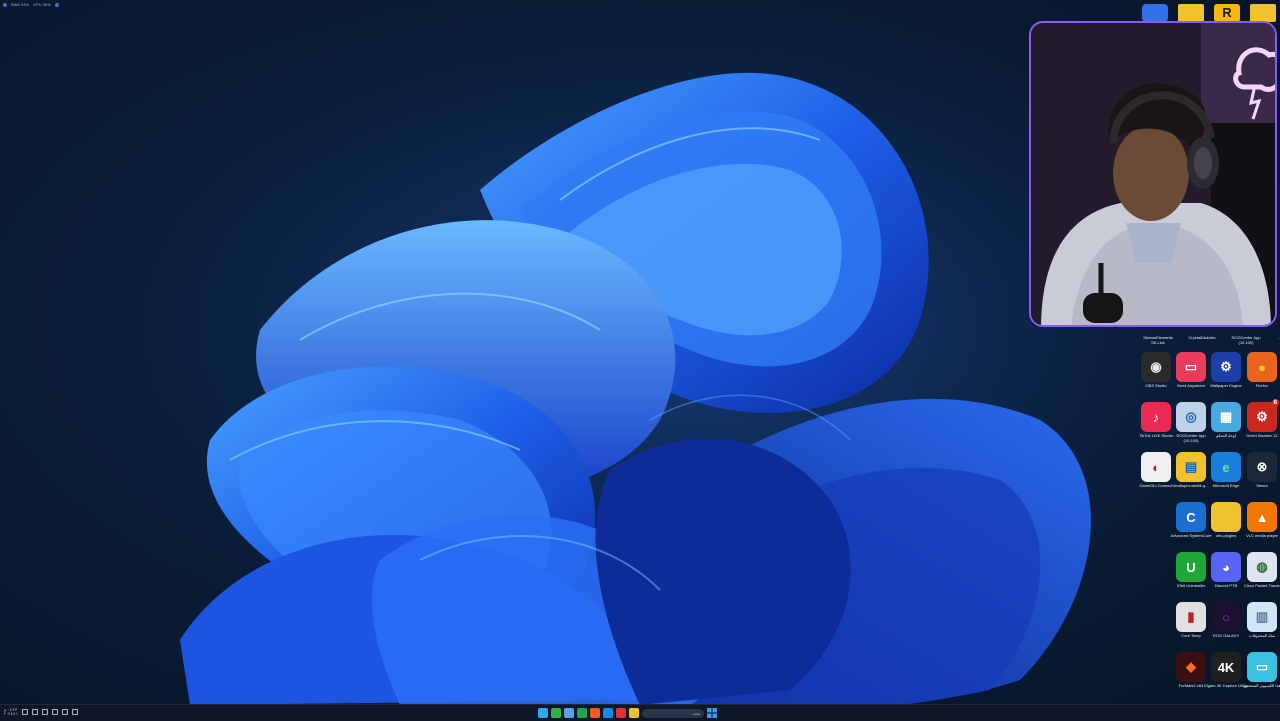 This screenshot has width=1280, height=721. Describe the element at coordinates (31, 4) in the screenshot. I see `performance-overlay: RAM 33% GPU 36%` at that location.